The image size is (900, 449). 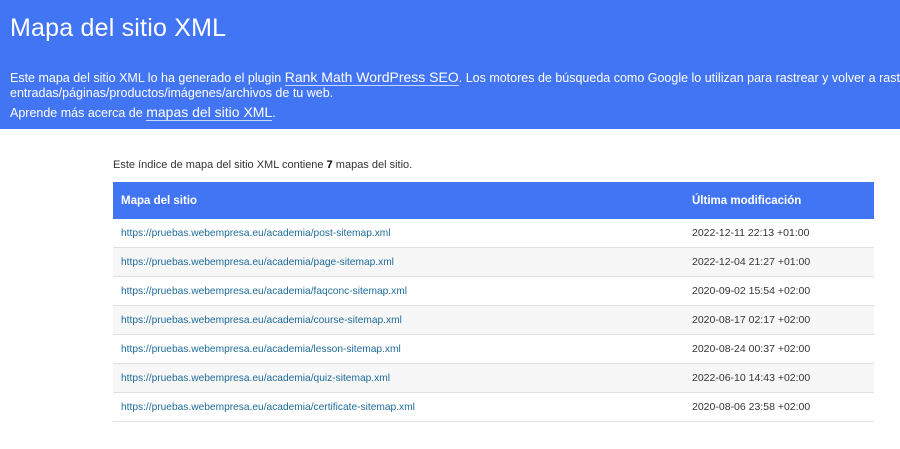 I want to click on summary-after: mapas del sitio., so click(x=372, y=165).